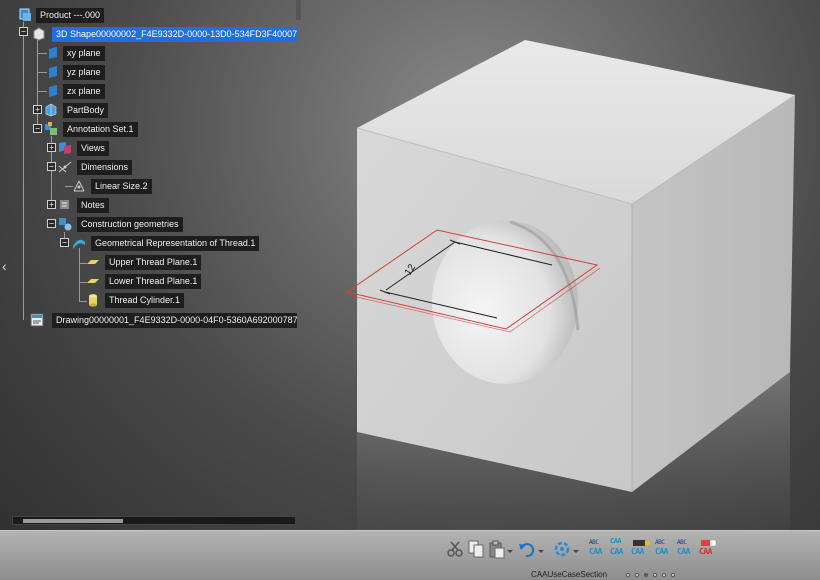 The height and width of the screenshot is (580, 820). Describe the element at coordinates (73, 521) in the screenshot. I see `scrollbar-thumb` at that location.